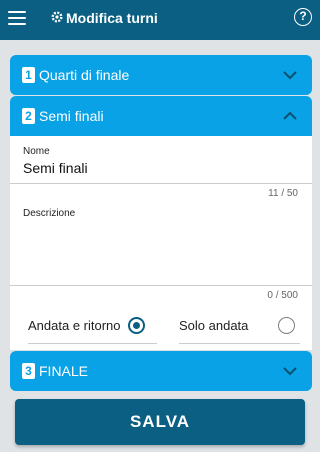  I want to click on panel-header-semi-finali: 2 Semi finali, so click(161, 116).